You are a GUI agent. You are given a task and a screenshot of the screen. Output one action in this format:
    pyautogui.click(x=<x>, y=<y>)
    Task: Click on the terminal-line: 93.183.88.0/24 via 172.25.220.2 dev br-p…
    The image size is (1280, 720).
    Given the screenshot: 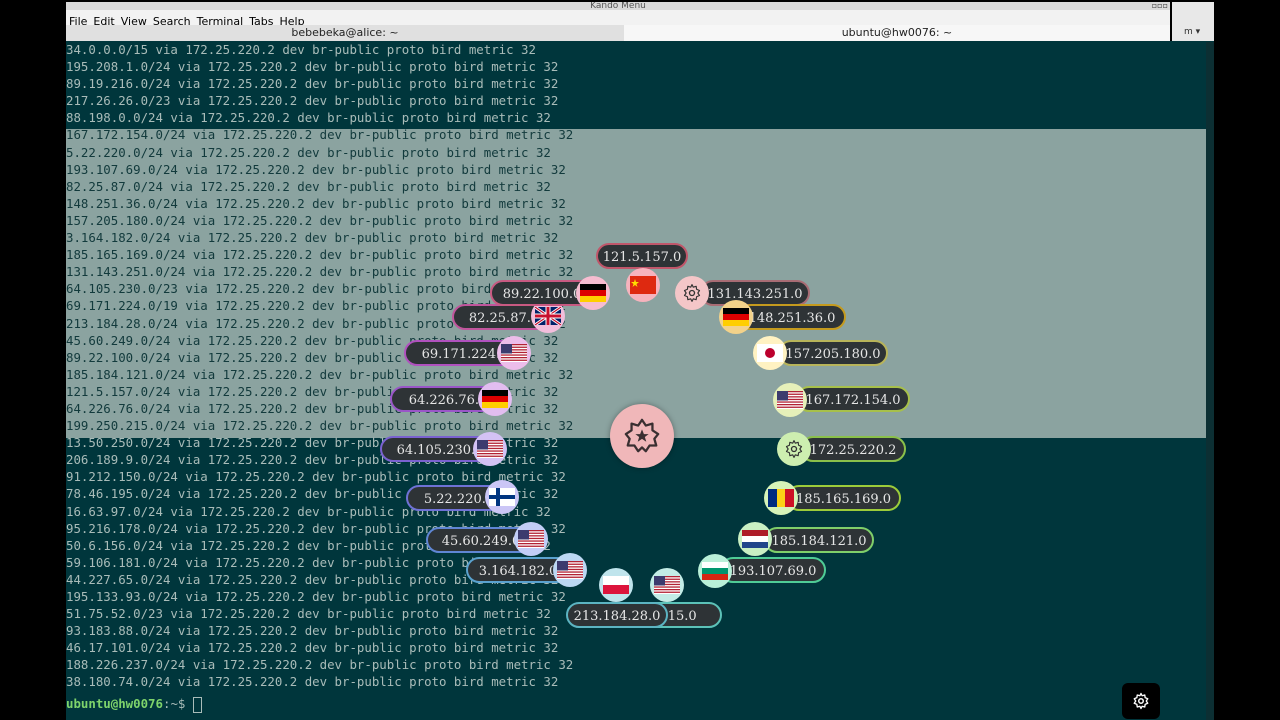 What is the action you would take?
    pyautogui.click(x=312, y=631)
    